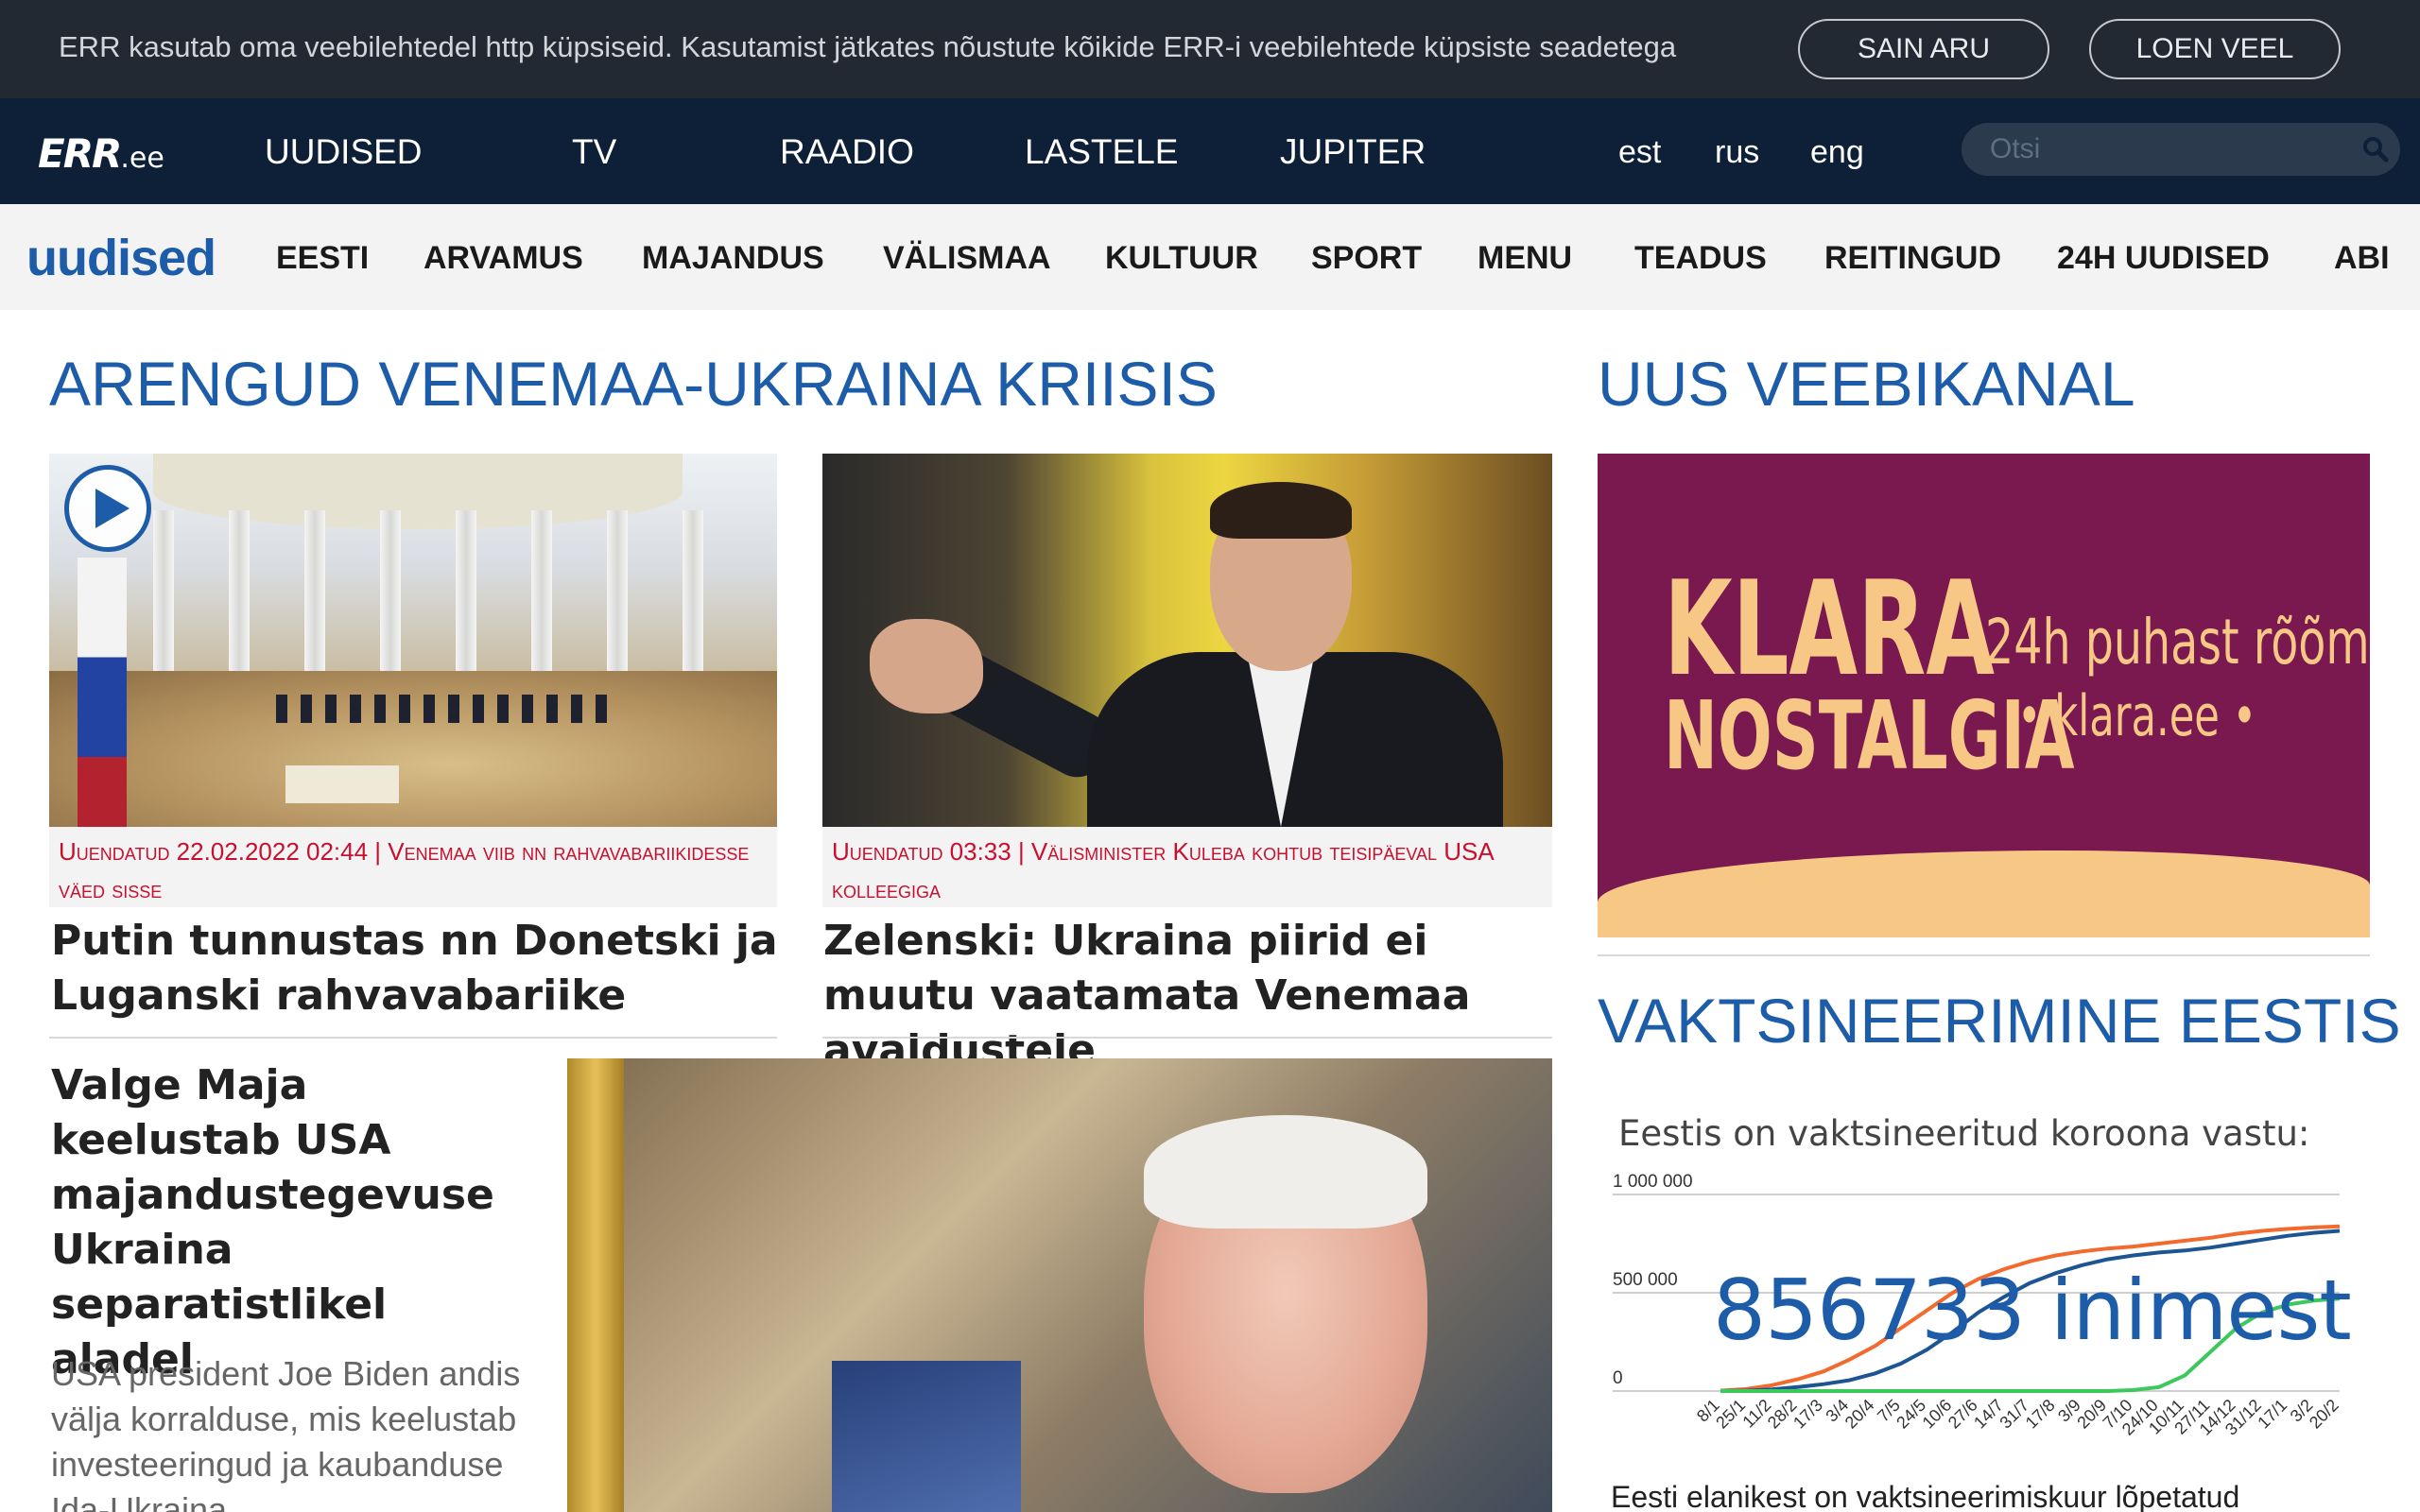 The height and width of the screenshot is (1512, 2420). What do you see at coordinates (2040, 1414) in the screenshot?
I see `chart-x-tick-label: 17/8` at bounding box center [2040, 1414].